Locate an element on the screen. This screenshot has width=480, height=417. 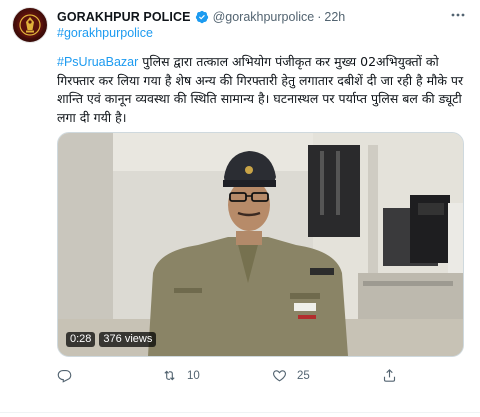
verified-badge-icon is located at coordinates (201, 17).